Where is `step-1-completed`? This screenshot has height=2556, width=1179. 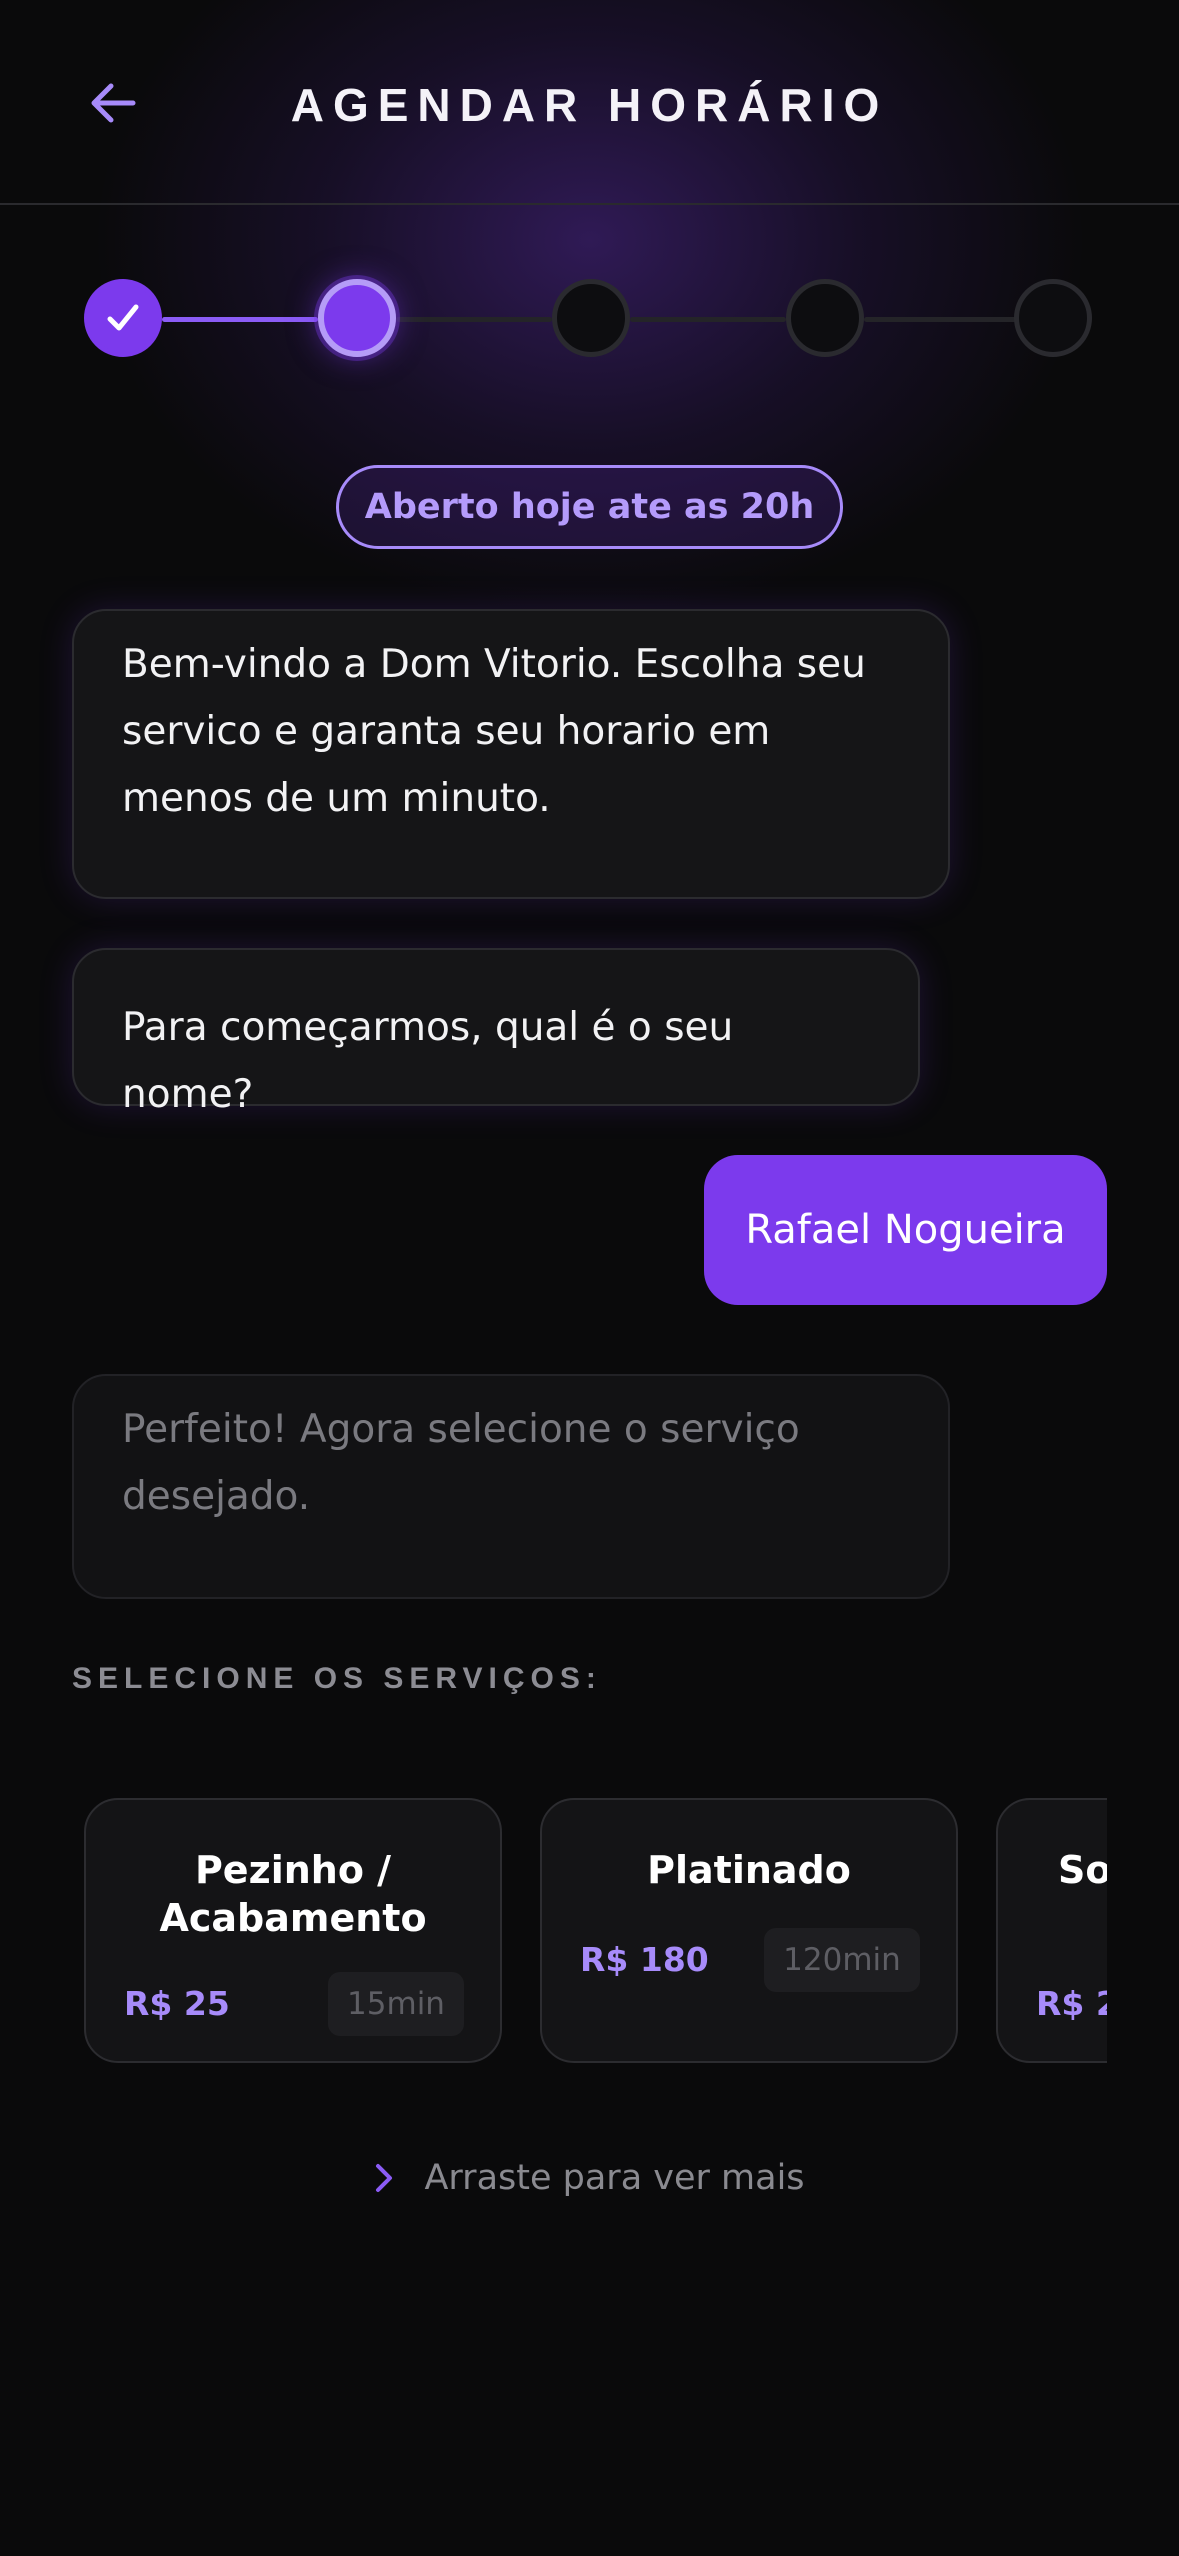
step-1-completed is located at coordinates (123, 318).